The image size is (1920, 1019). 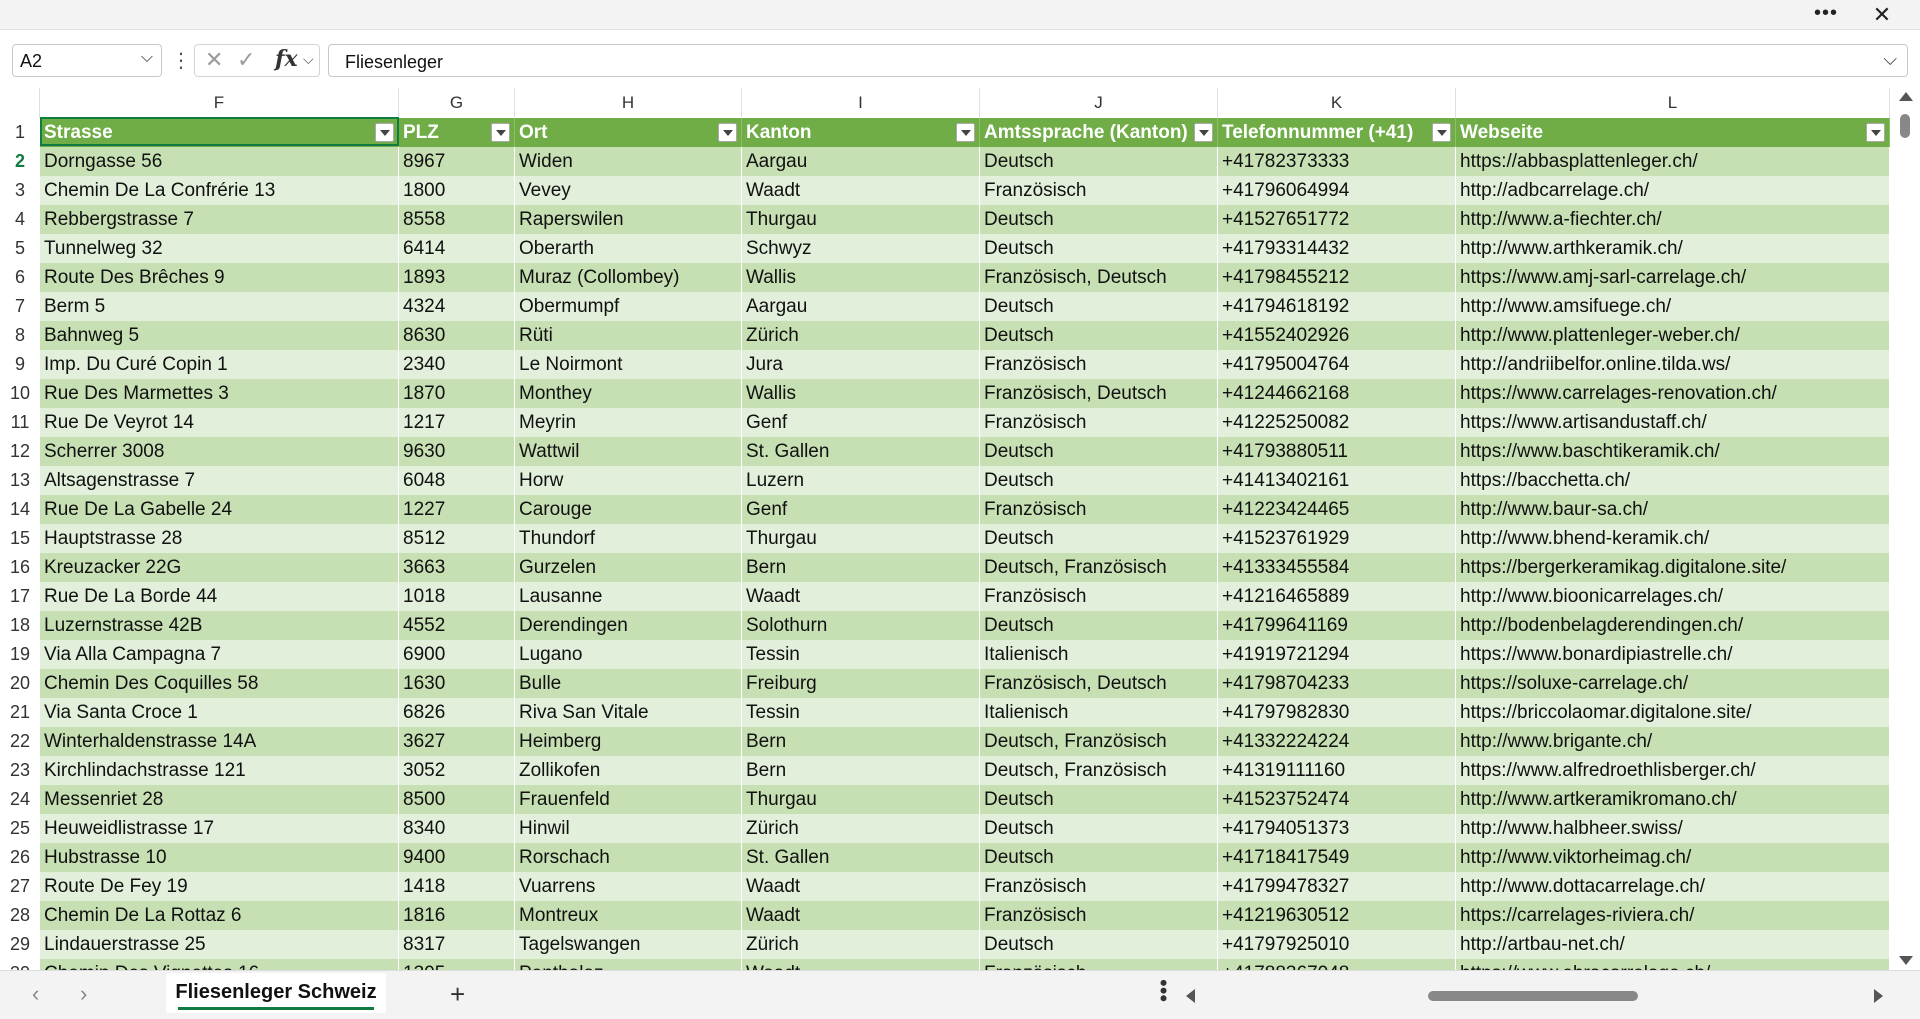 What do you see at coordinates (628, 451) in the screenshot?
I see `table-cell: Wattwil` at bounding box center [628, 451].